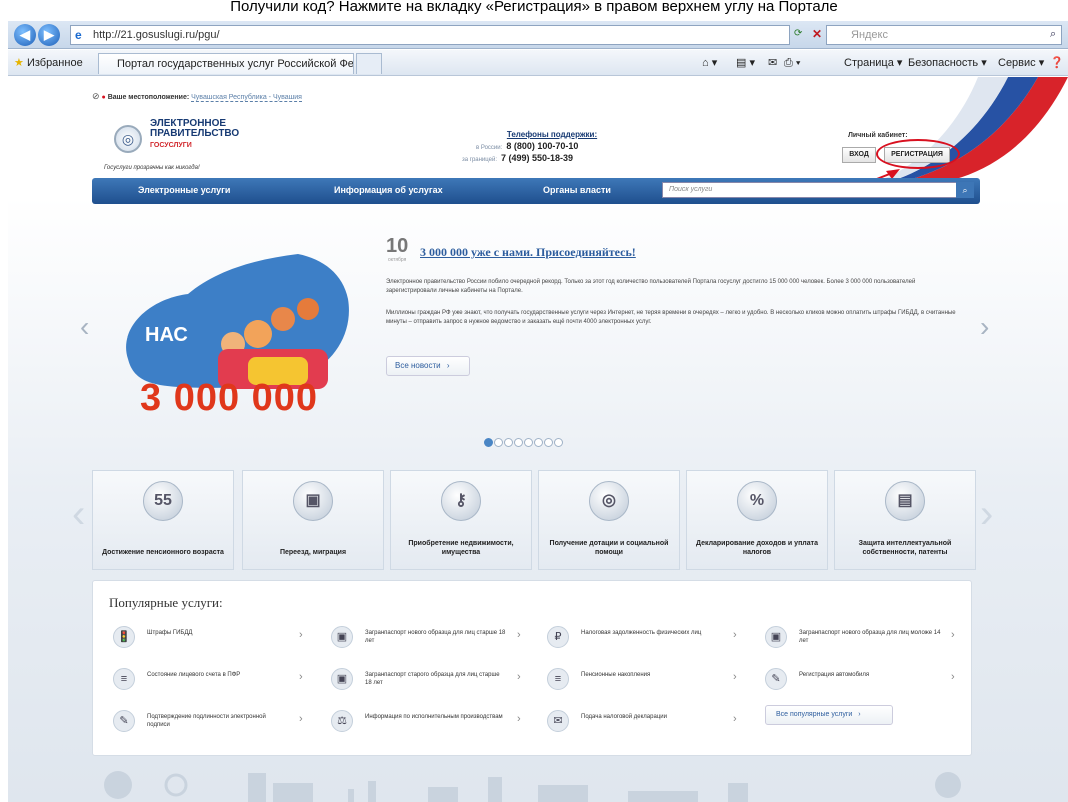 Image resolution: width=1068 pixels, height=802 pixels. Describe the element at coordinates (757, 520) in the screenshot. I see `category-card: % Декларирование доходов и уплата налогов` at that location.